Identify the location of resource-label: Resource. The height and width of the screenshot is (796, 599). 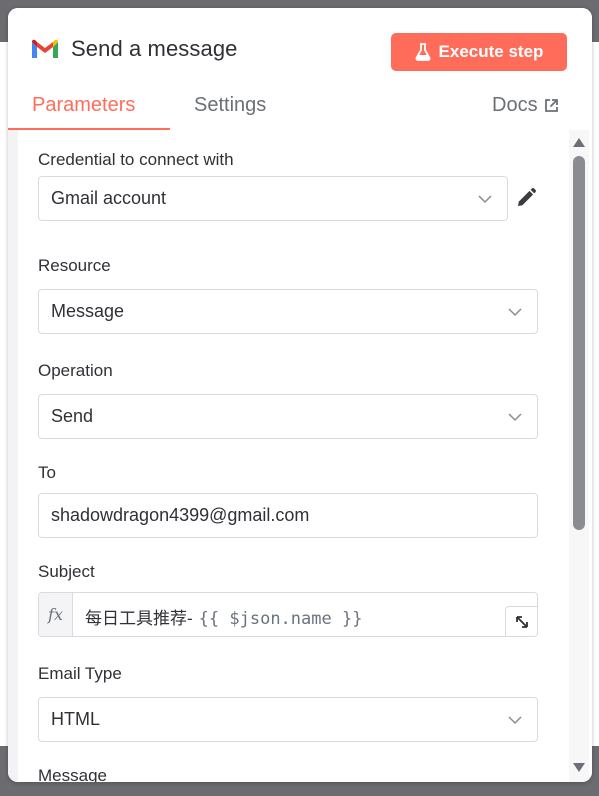
(74, 265).